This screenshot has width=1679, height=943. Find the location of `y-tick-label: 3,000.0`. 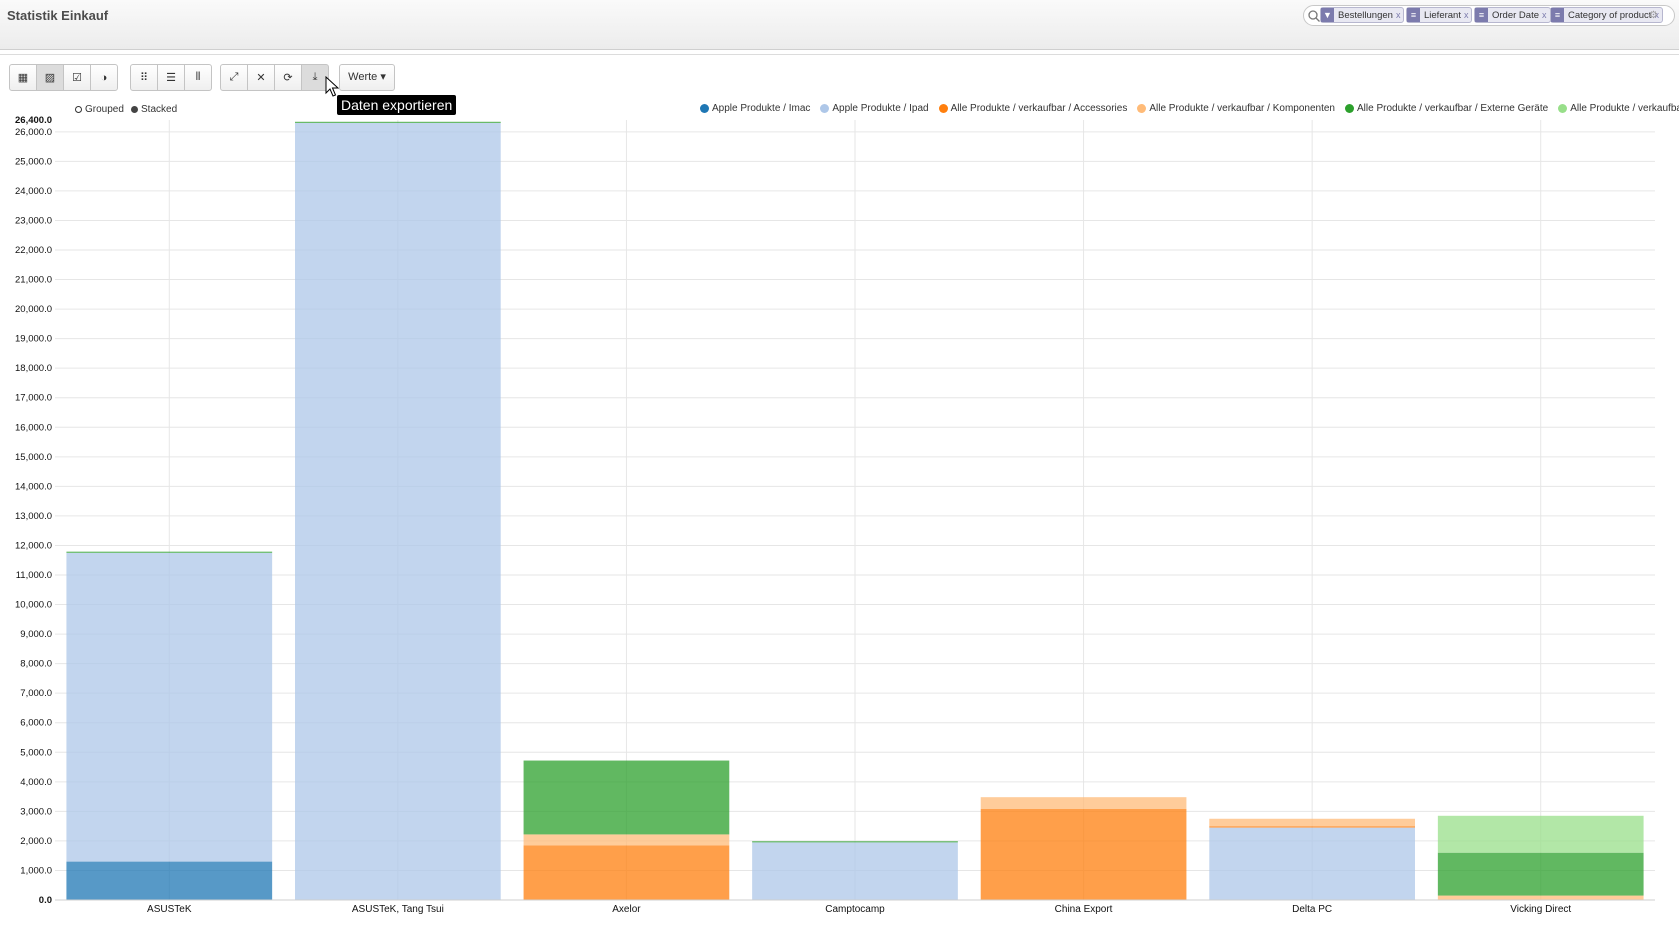

y-tick-label: 3,000.0 is located at coordinates (36, 811).